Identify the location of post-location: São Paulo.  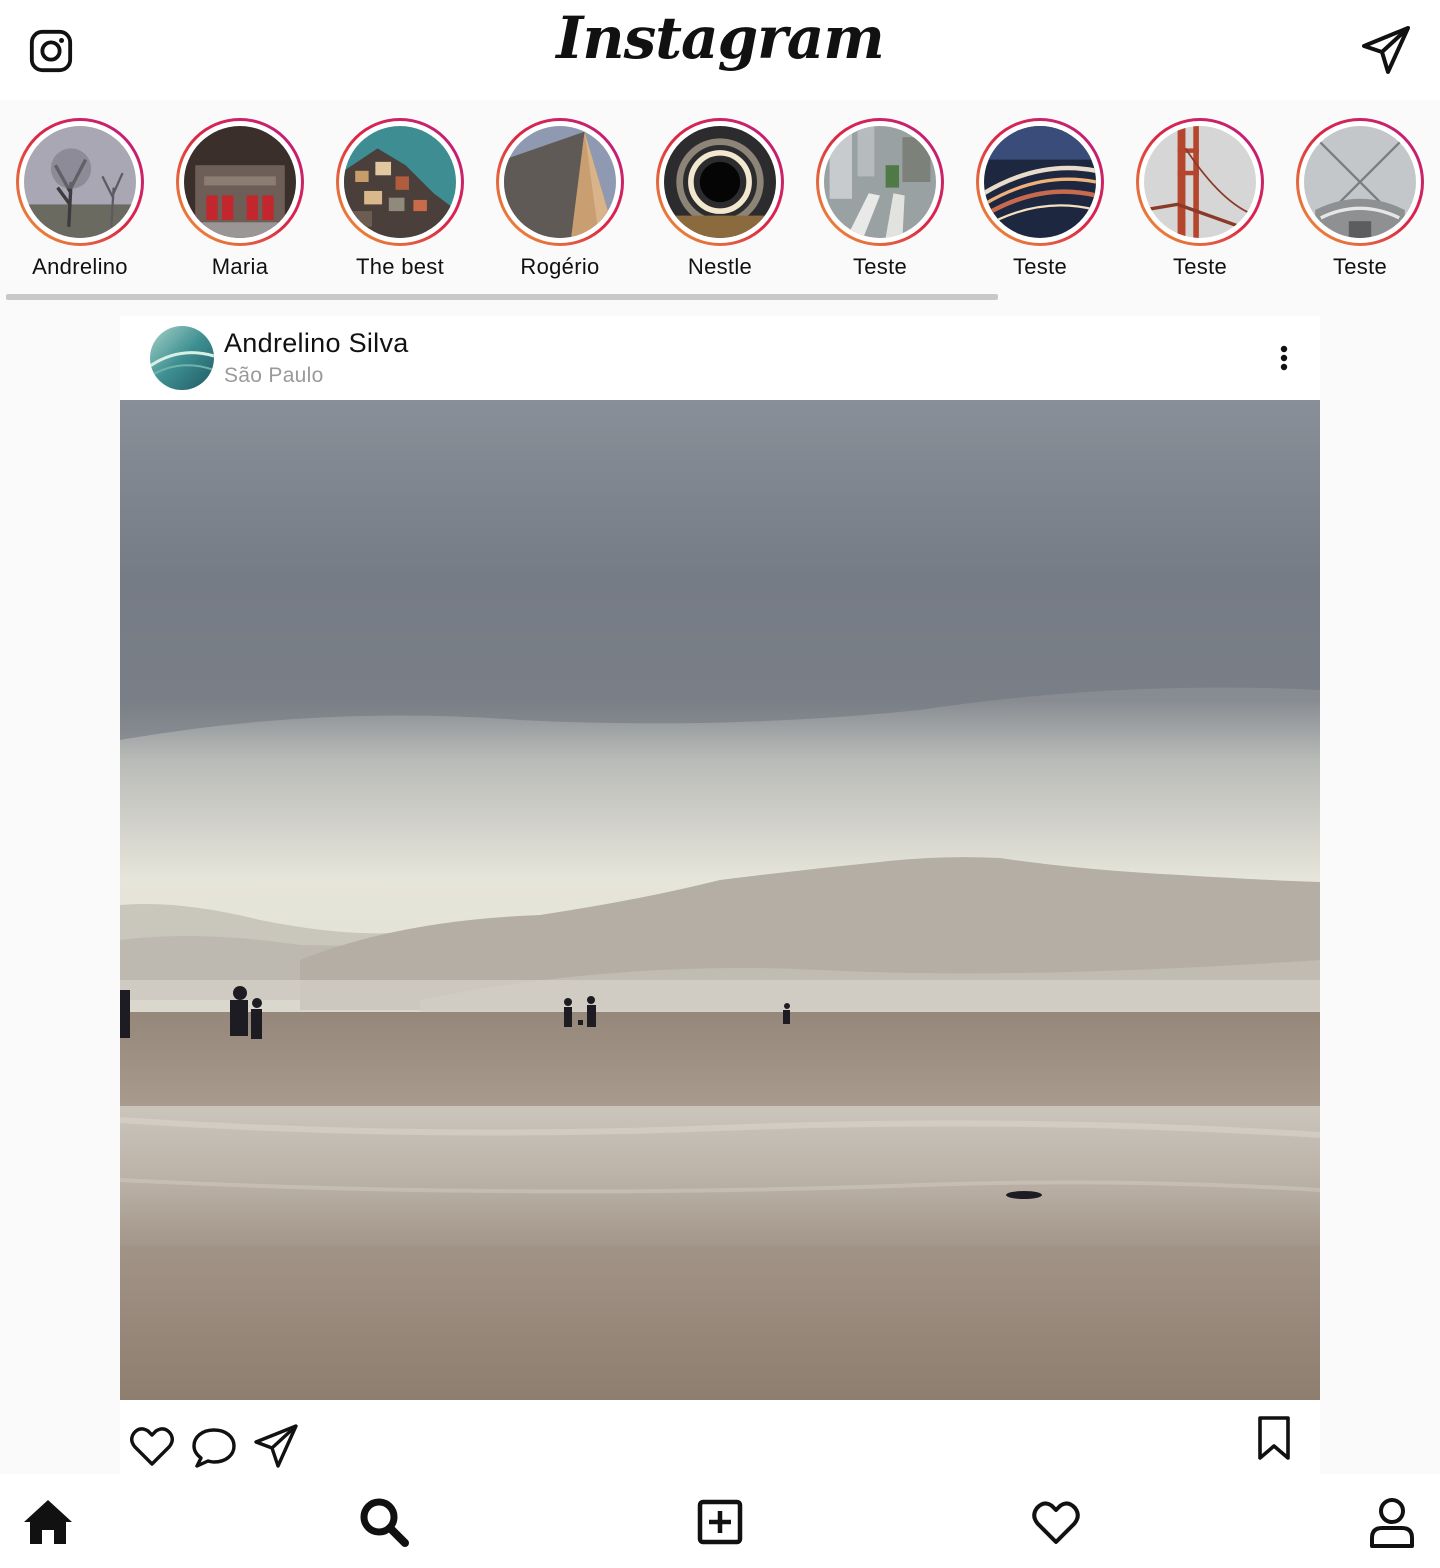
(274, 376).